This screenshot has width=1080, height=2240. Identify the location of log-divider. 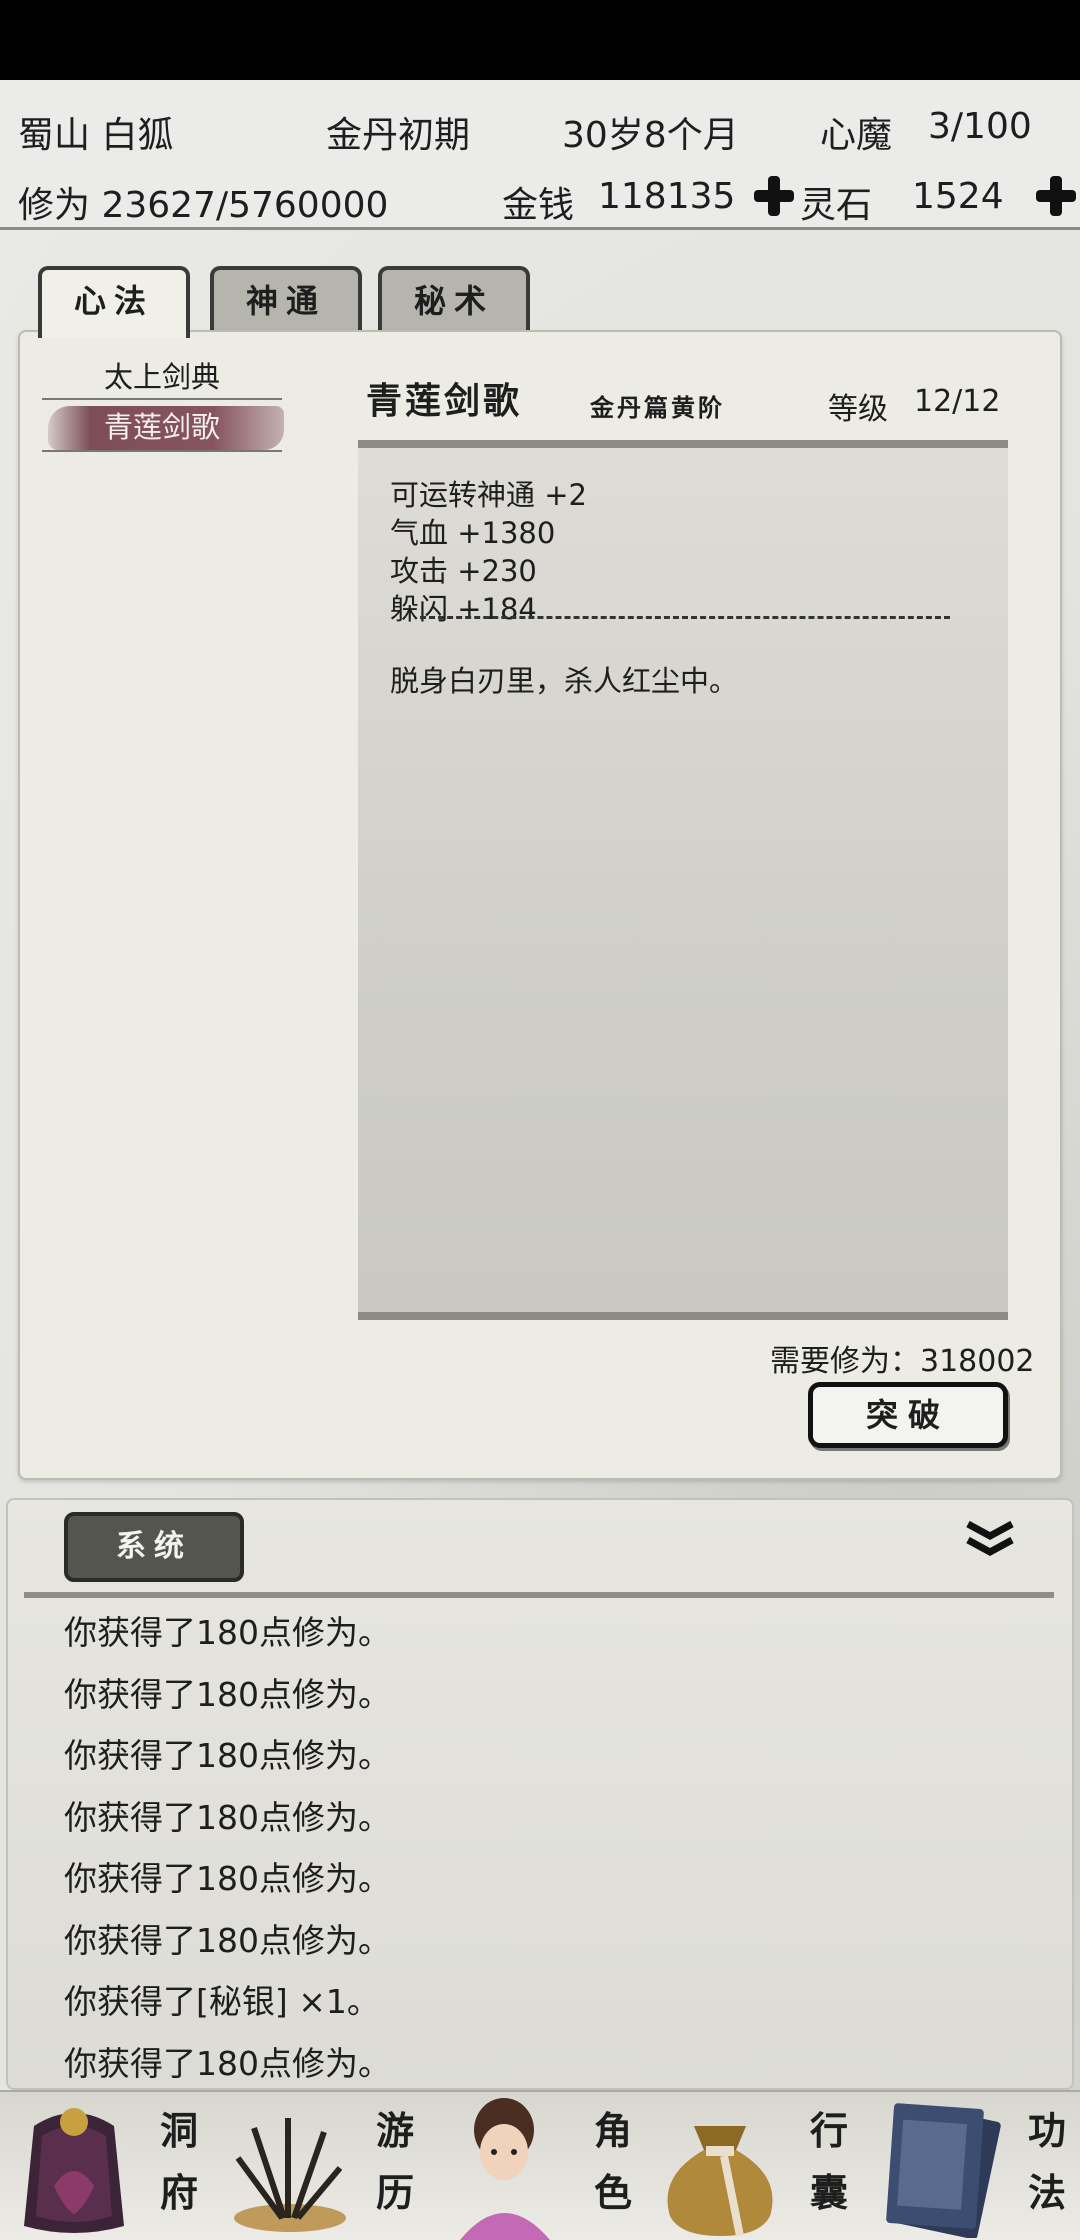
(539, 1595).